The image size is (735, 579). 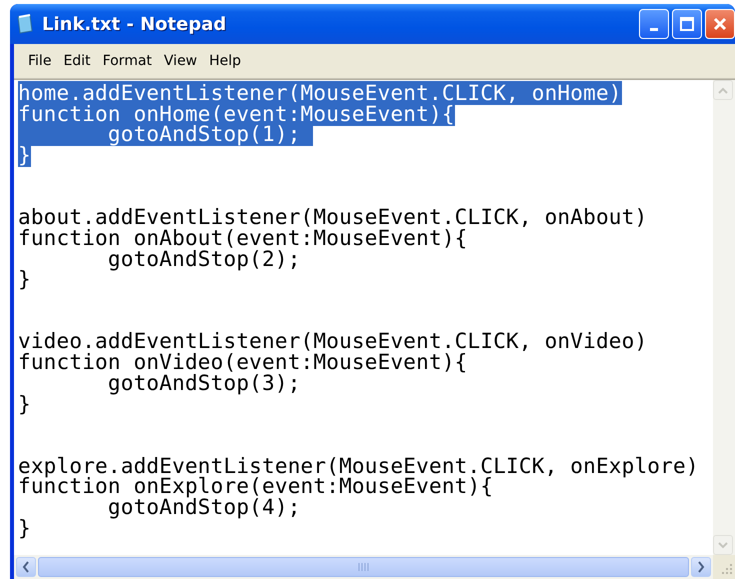 I want to click on window-title: Link.txt - Notepad, so click(x=135, y=24).